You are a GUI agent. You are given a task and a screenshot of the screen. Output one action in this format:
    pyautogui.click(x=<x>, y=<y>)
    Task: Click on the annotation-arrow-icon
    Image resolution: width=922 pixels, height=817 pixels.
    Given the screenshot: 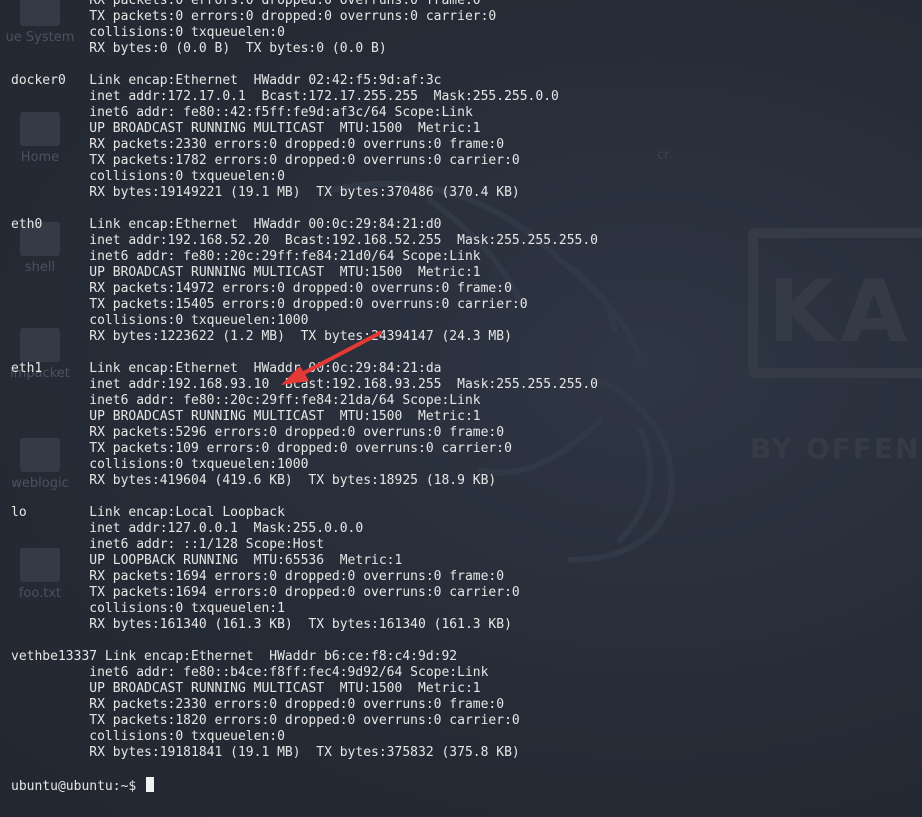 What is the action you would take?
    pyautogui.click(x=331, y=358)
    